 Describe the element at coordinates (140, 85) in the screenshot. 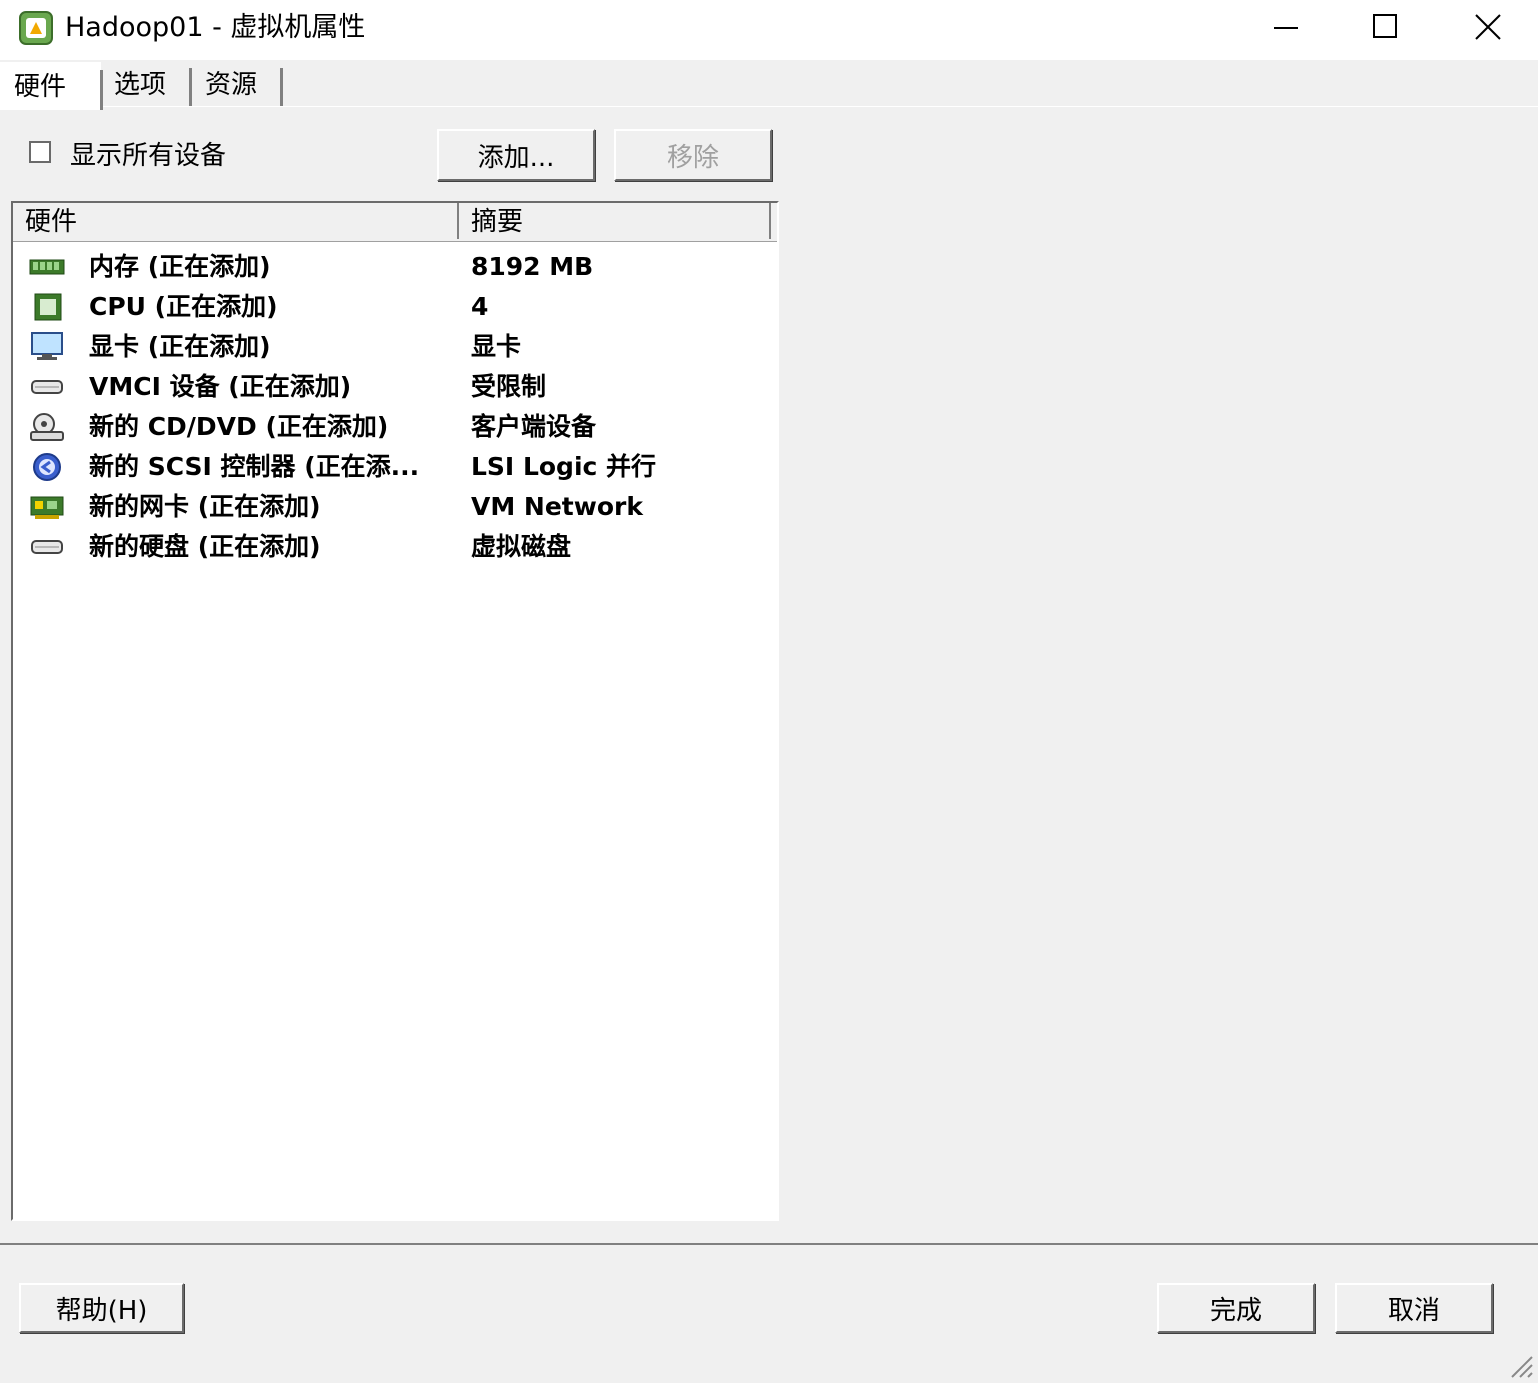

I see `tab-options-label: 选项` at that location.